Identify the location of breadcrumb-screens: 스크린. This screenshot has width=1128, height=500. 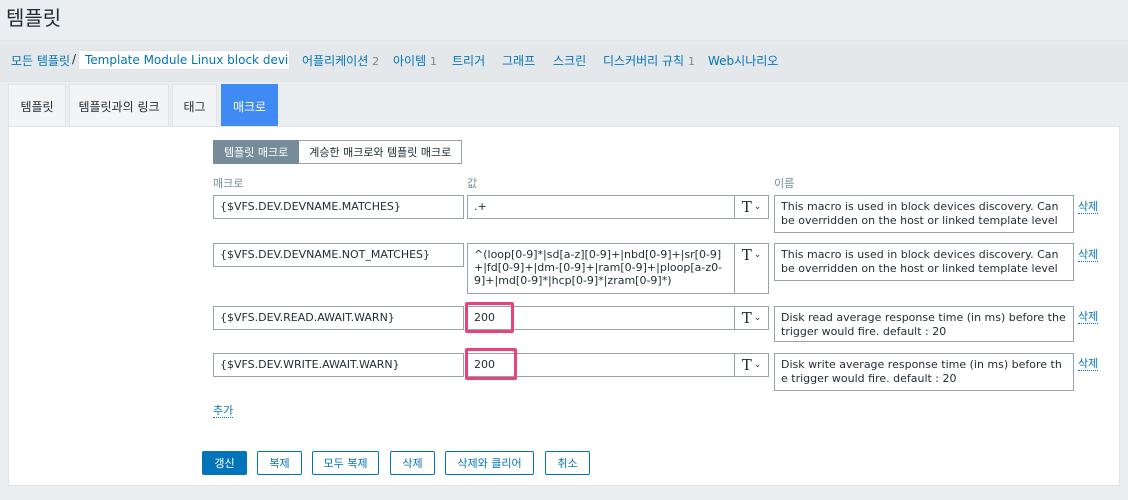
(569, 60).